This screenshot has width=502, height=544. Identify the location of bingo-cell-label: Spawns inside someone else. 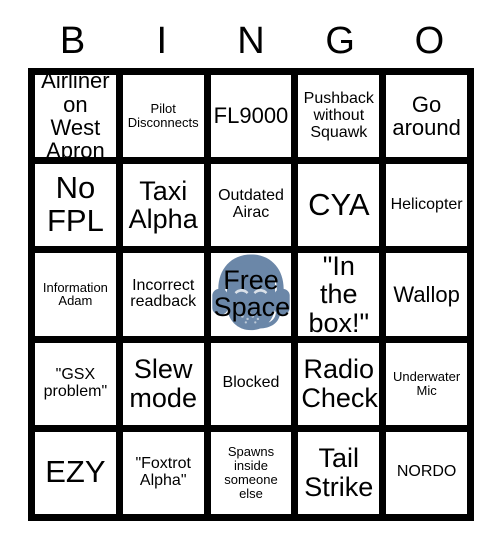
(251, 472).